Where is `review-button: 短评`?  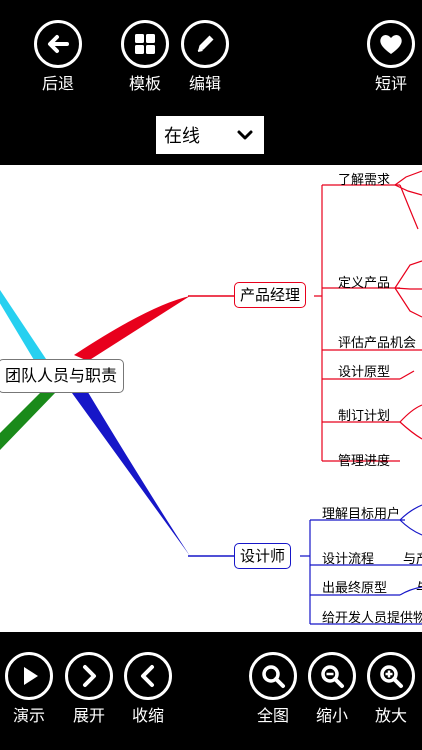
review-button: 短评 is located at coordinates (390, 57).